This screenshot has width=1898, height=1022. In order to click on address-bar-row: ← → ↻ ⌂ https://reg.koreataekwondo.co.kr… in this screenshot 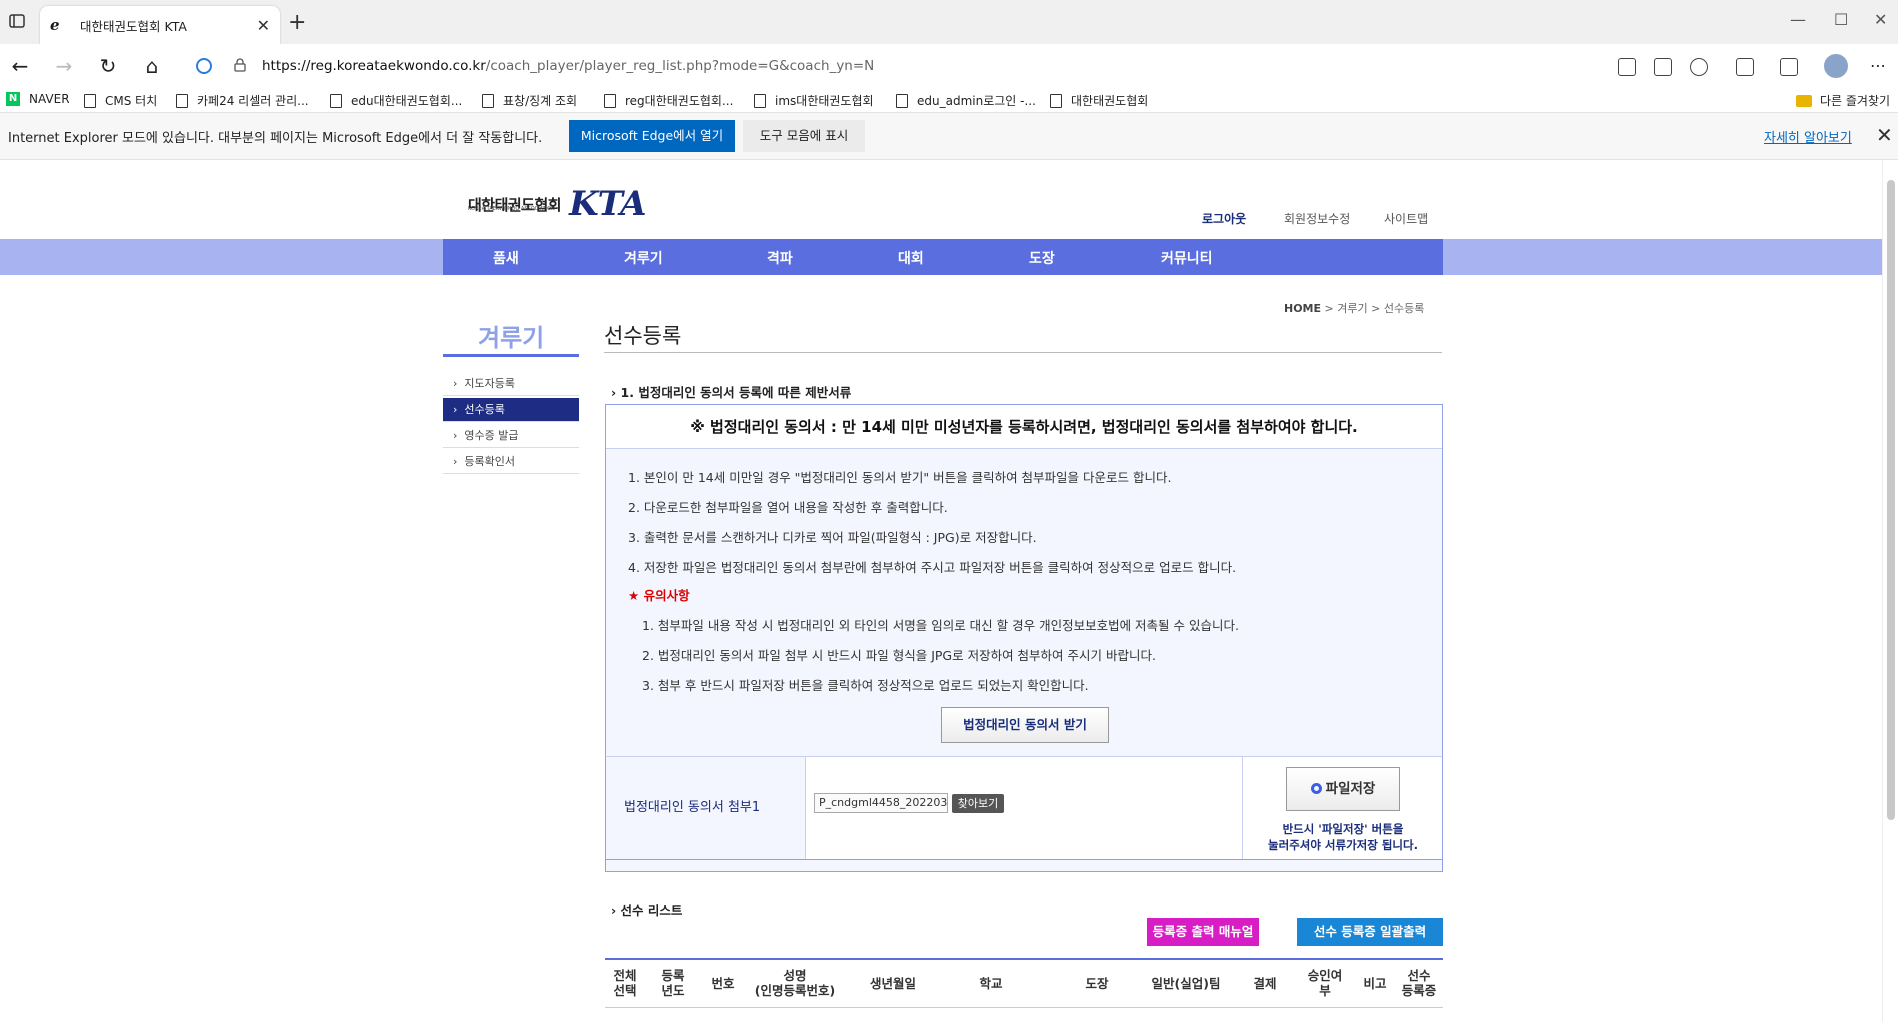, I will do `click(949, 66)`.